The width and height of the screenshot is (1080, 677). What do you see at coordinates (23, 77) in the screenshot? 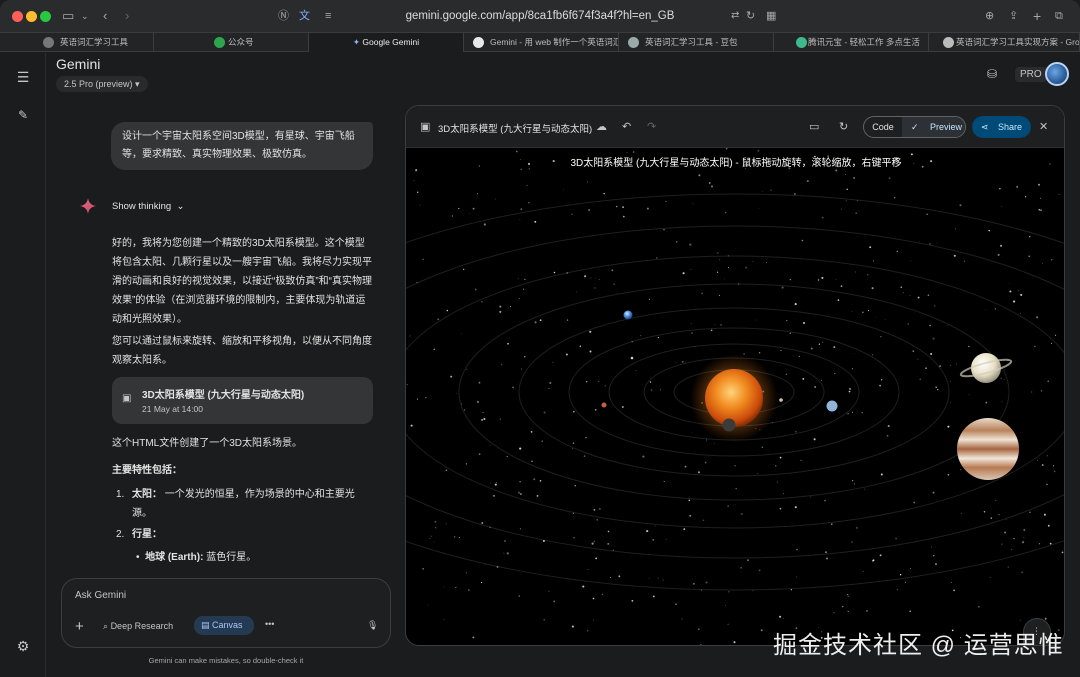
I see `menu-icon: ☰` at bounding box center [23, 77].